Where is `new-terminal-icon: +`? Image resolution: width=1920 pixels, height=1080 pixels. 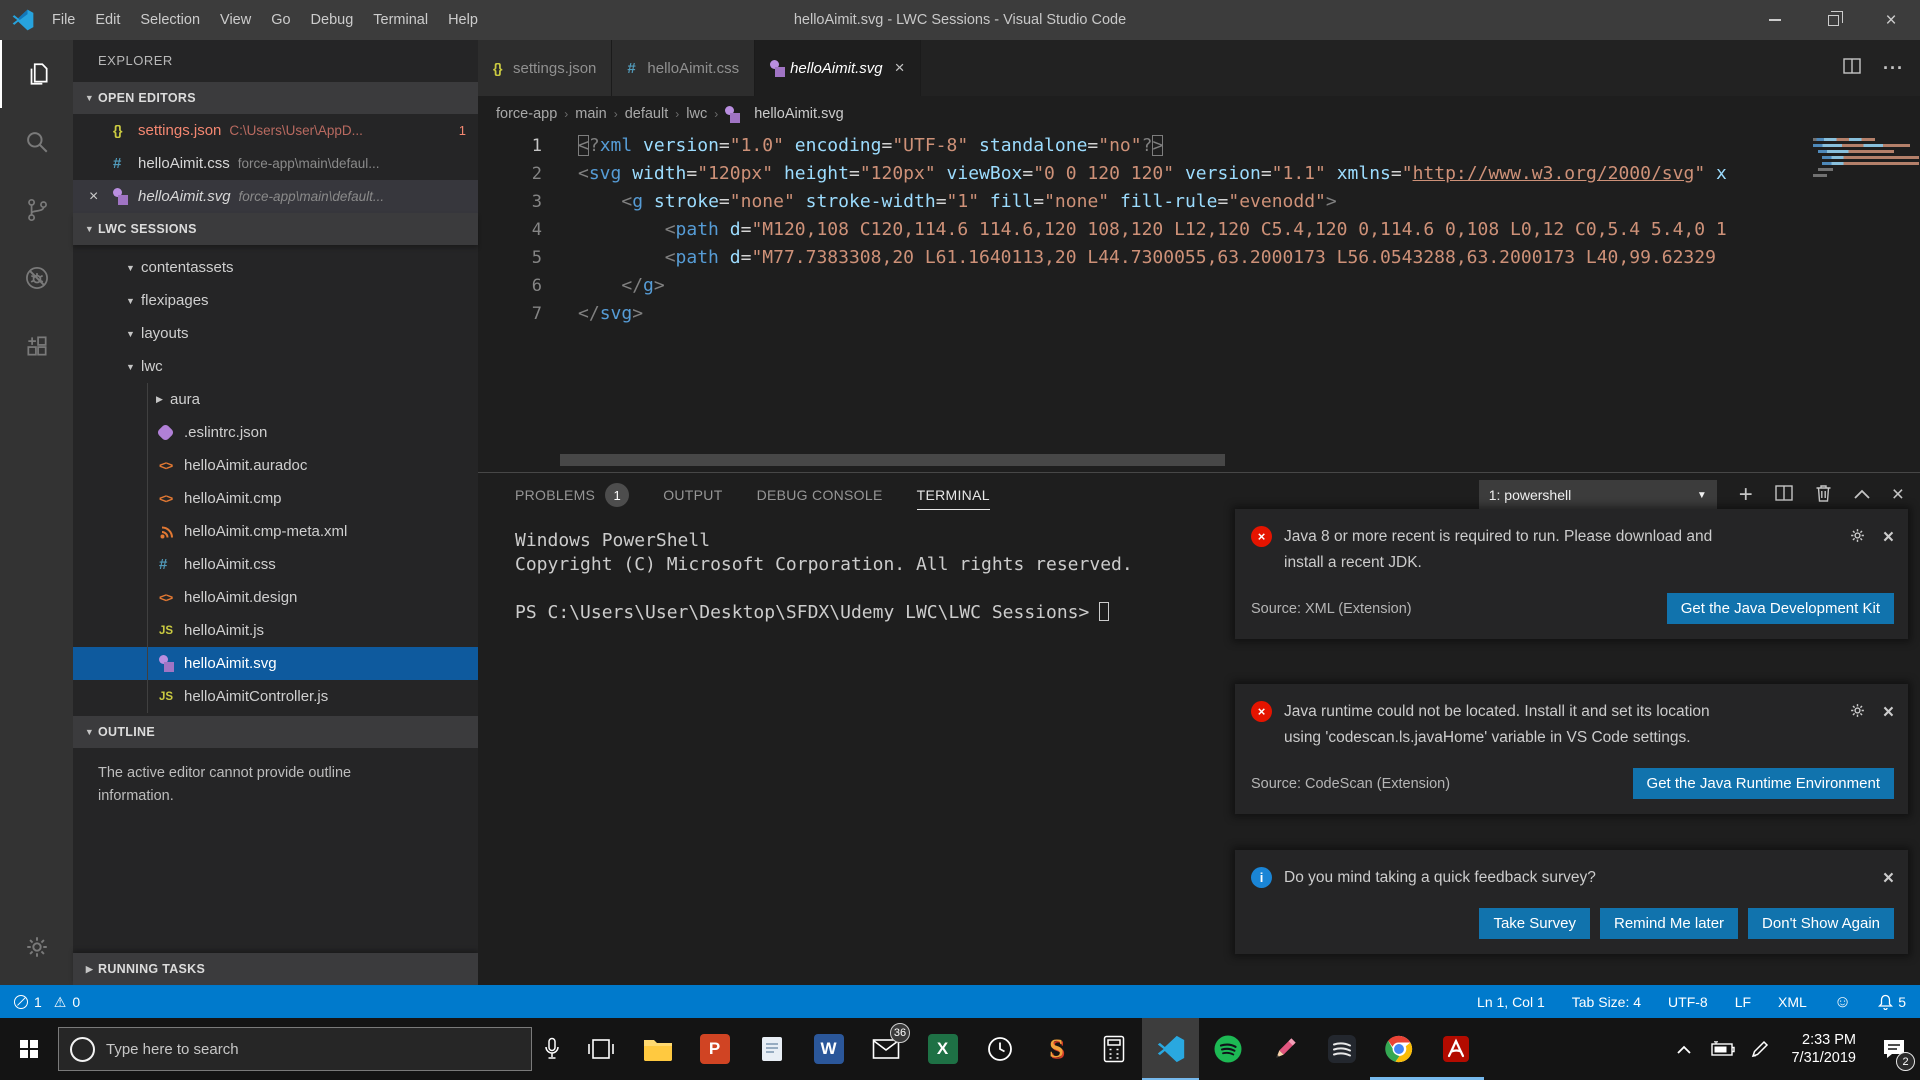 new-terminal-icon: + is located at coordinates (1746, 495).